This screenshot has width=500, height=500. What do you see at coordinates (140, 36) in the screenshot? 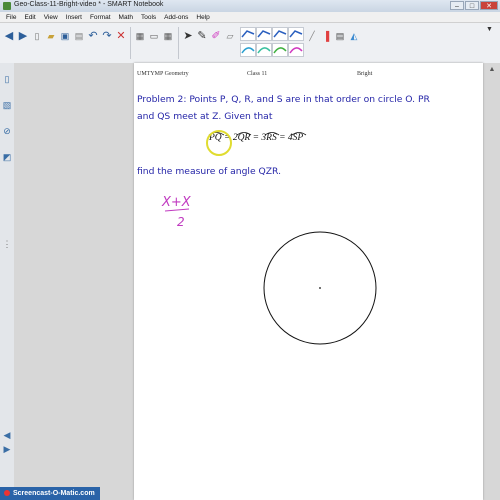
I see `screen-shade-icon: ▦` at bounding box center [140, 36].